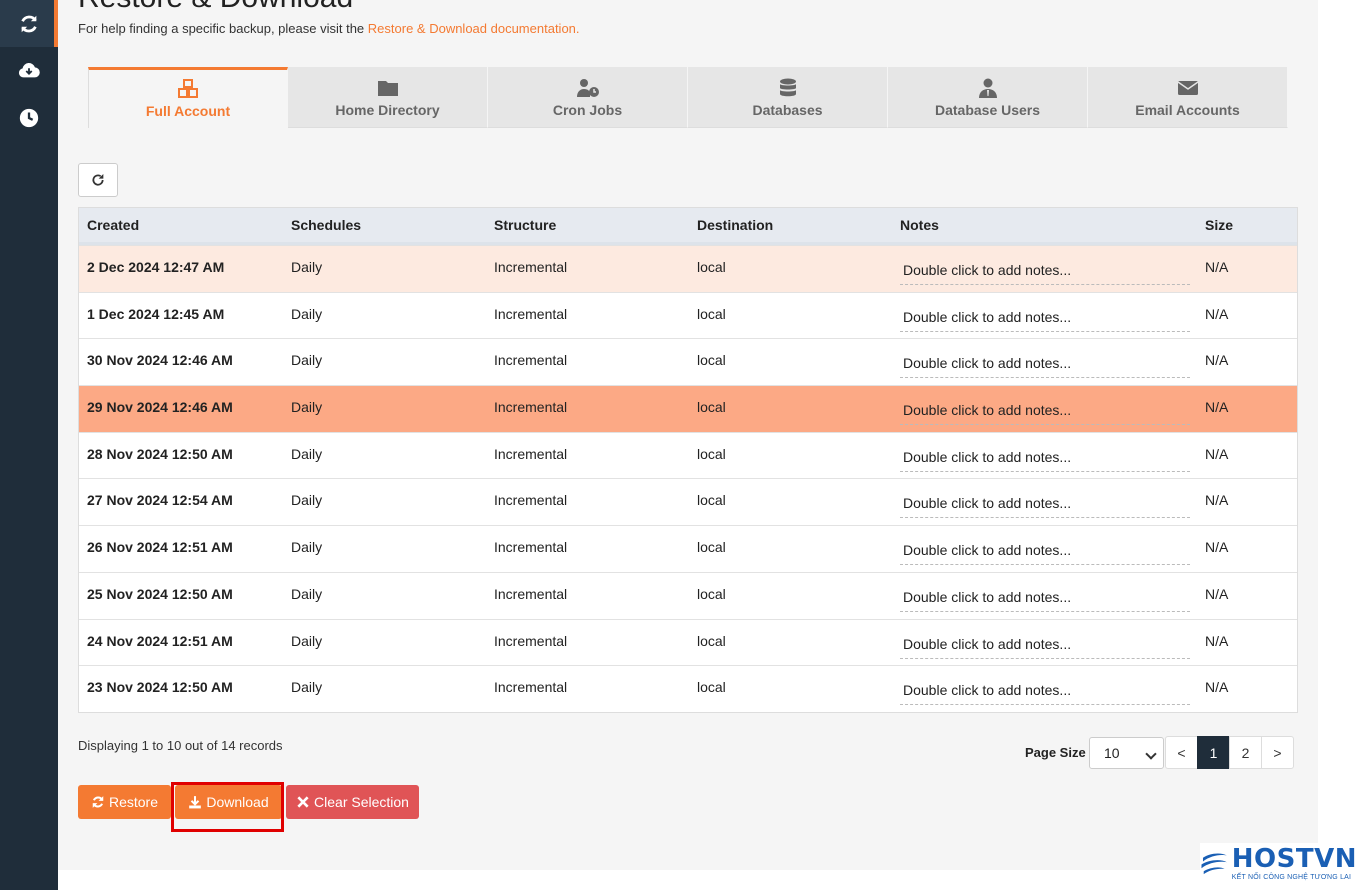  I want to click on logo-name: HOSTVN, so click(1294, 858).